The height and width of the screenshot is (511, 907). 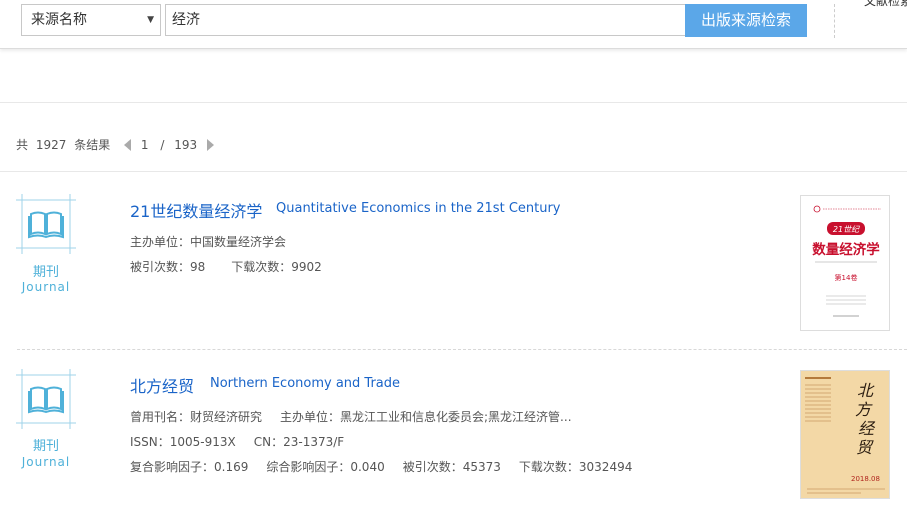 I want to click on current-page: 1, so click(x=144, y=144).